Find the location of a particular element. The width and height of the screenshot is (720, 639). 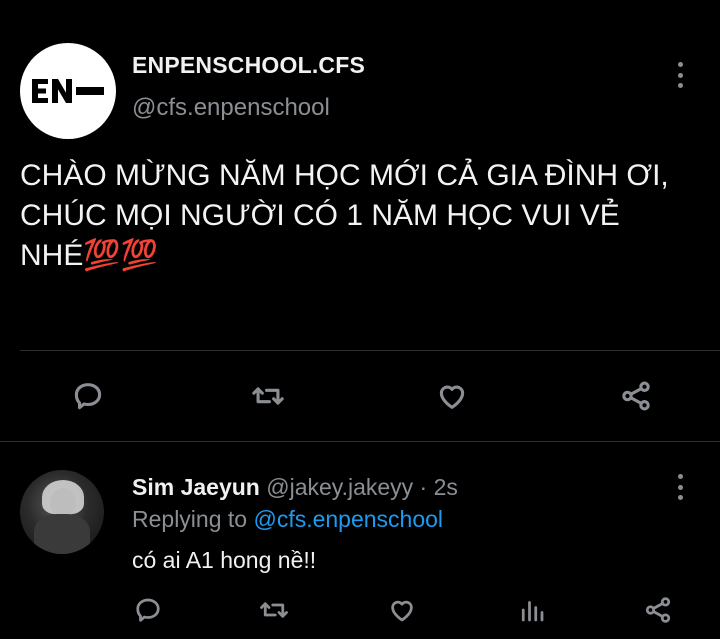

main-avatar is located at coordinates (68, 91).